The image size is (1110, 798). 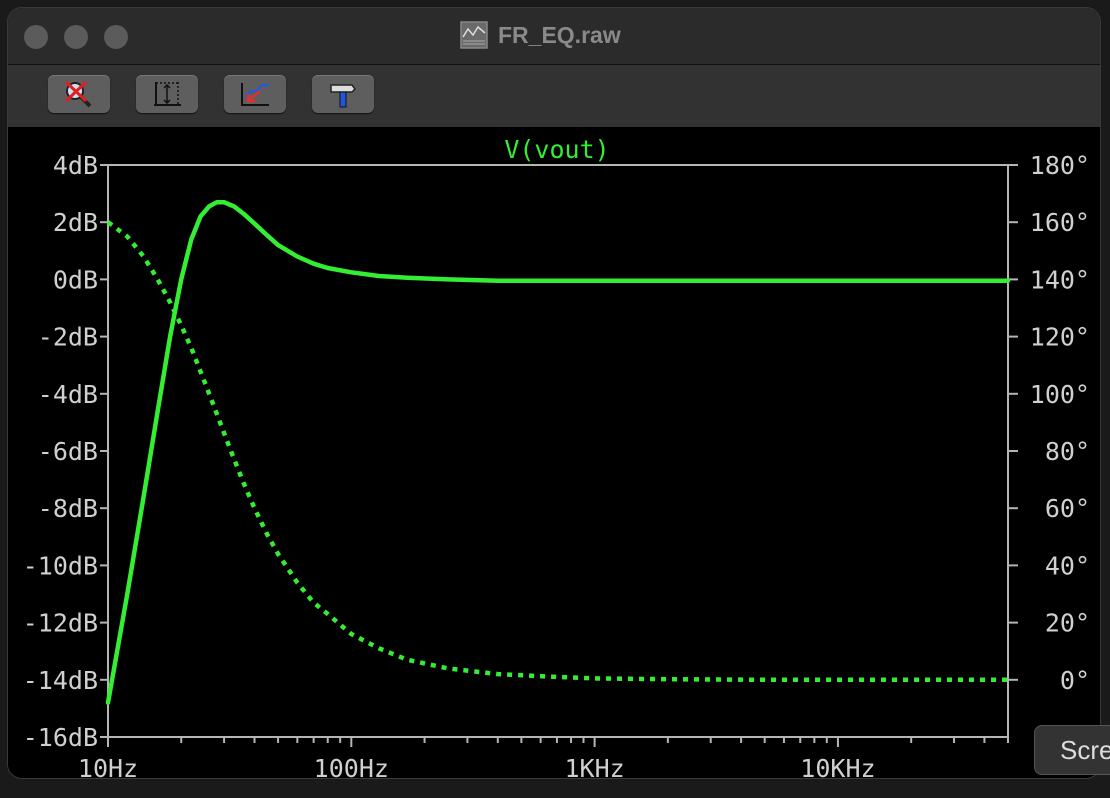 I want to click on y-right-tick-label: 140°, so click(x=1060, y=279).